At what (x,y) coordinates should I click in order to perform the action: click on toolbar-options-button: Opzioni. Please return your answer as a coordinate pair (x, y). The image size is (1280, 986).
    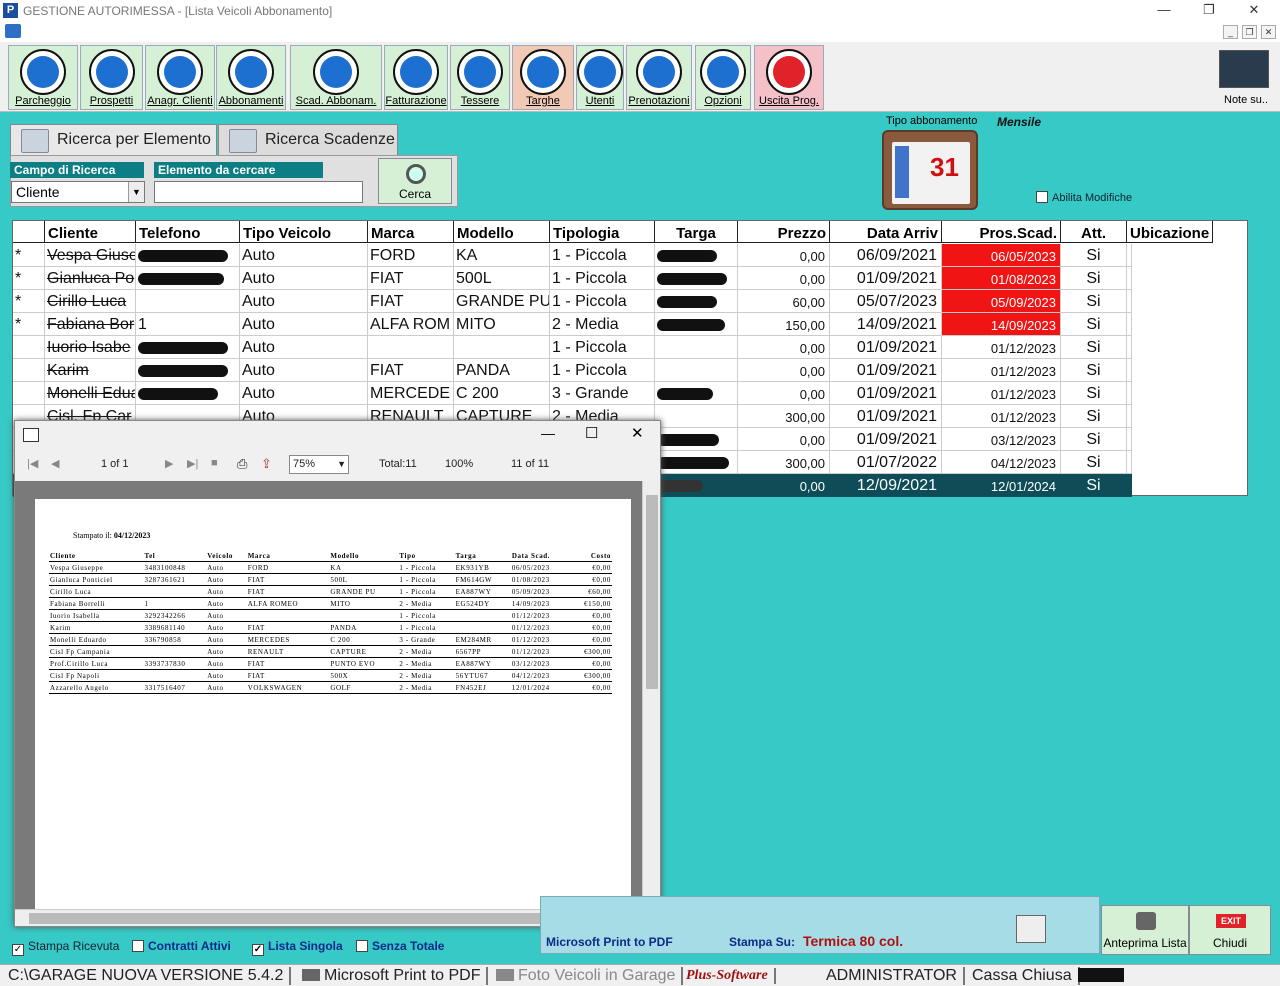
    Looking at the image, I should click on (723, 77).